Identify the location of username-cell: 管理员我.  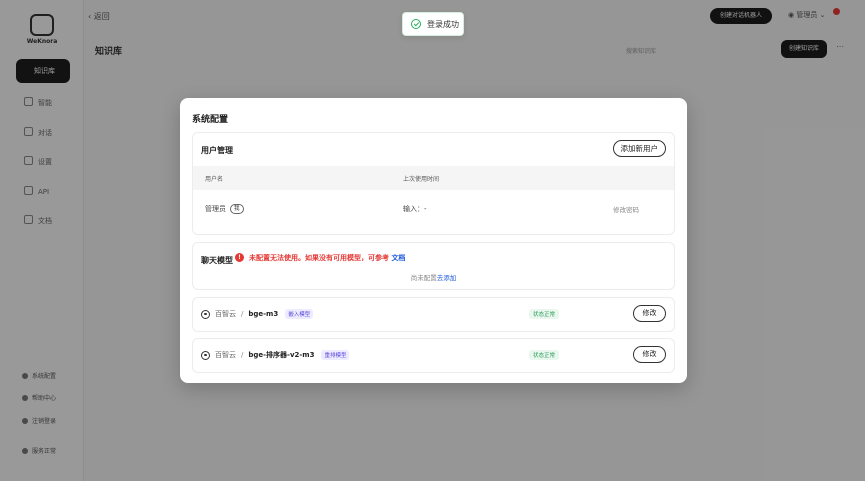
(224, 209).